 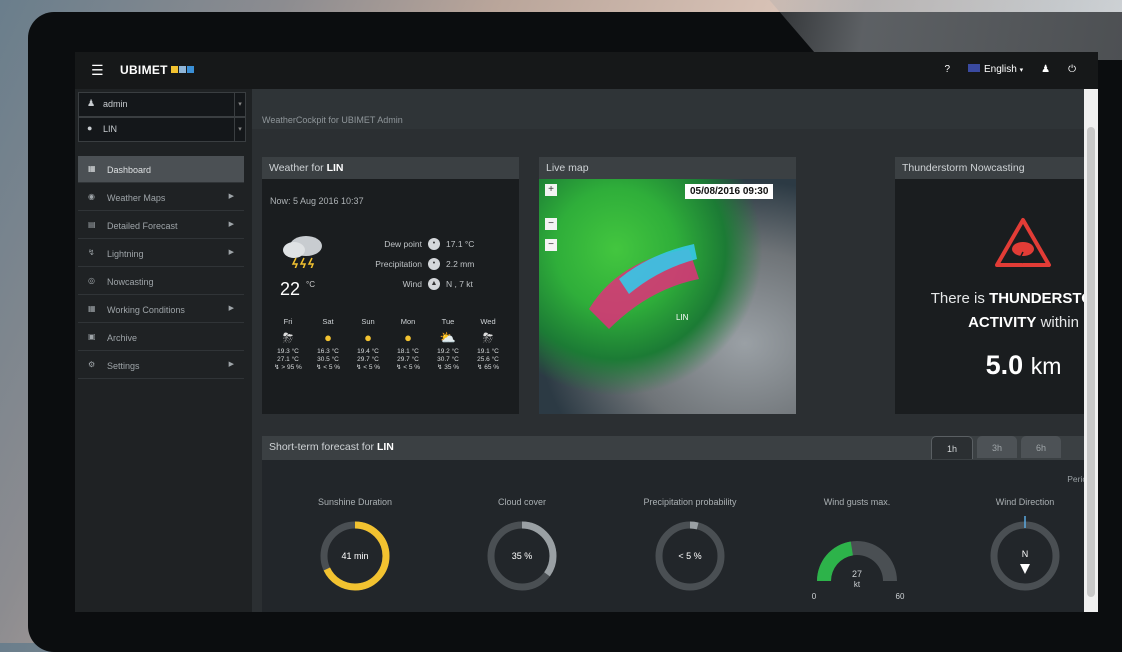 I want to click on map-city-label: LIN, so click(x=682, y=317).